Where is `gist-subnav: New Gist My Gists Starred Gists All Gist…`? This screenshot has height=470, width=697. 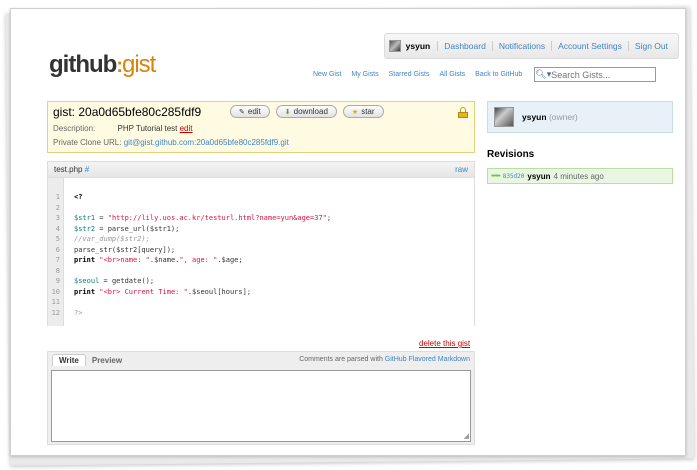 gist-subnav: New Gist My Gists Starred Gists All Gist… is located at coordinates (485, 74).